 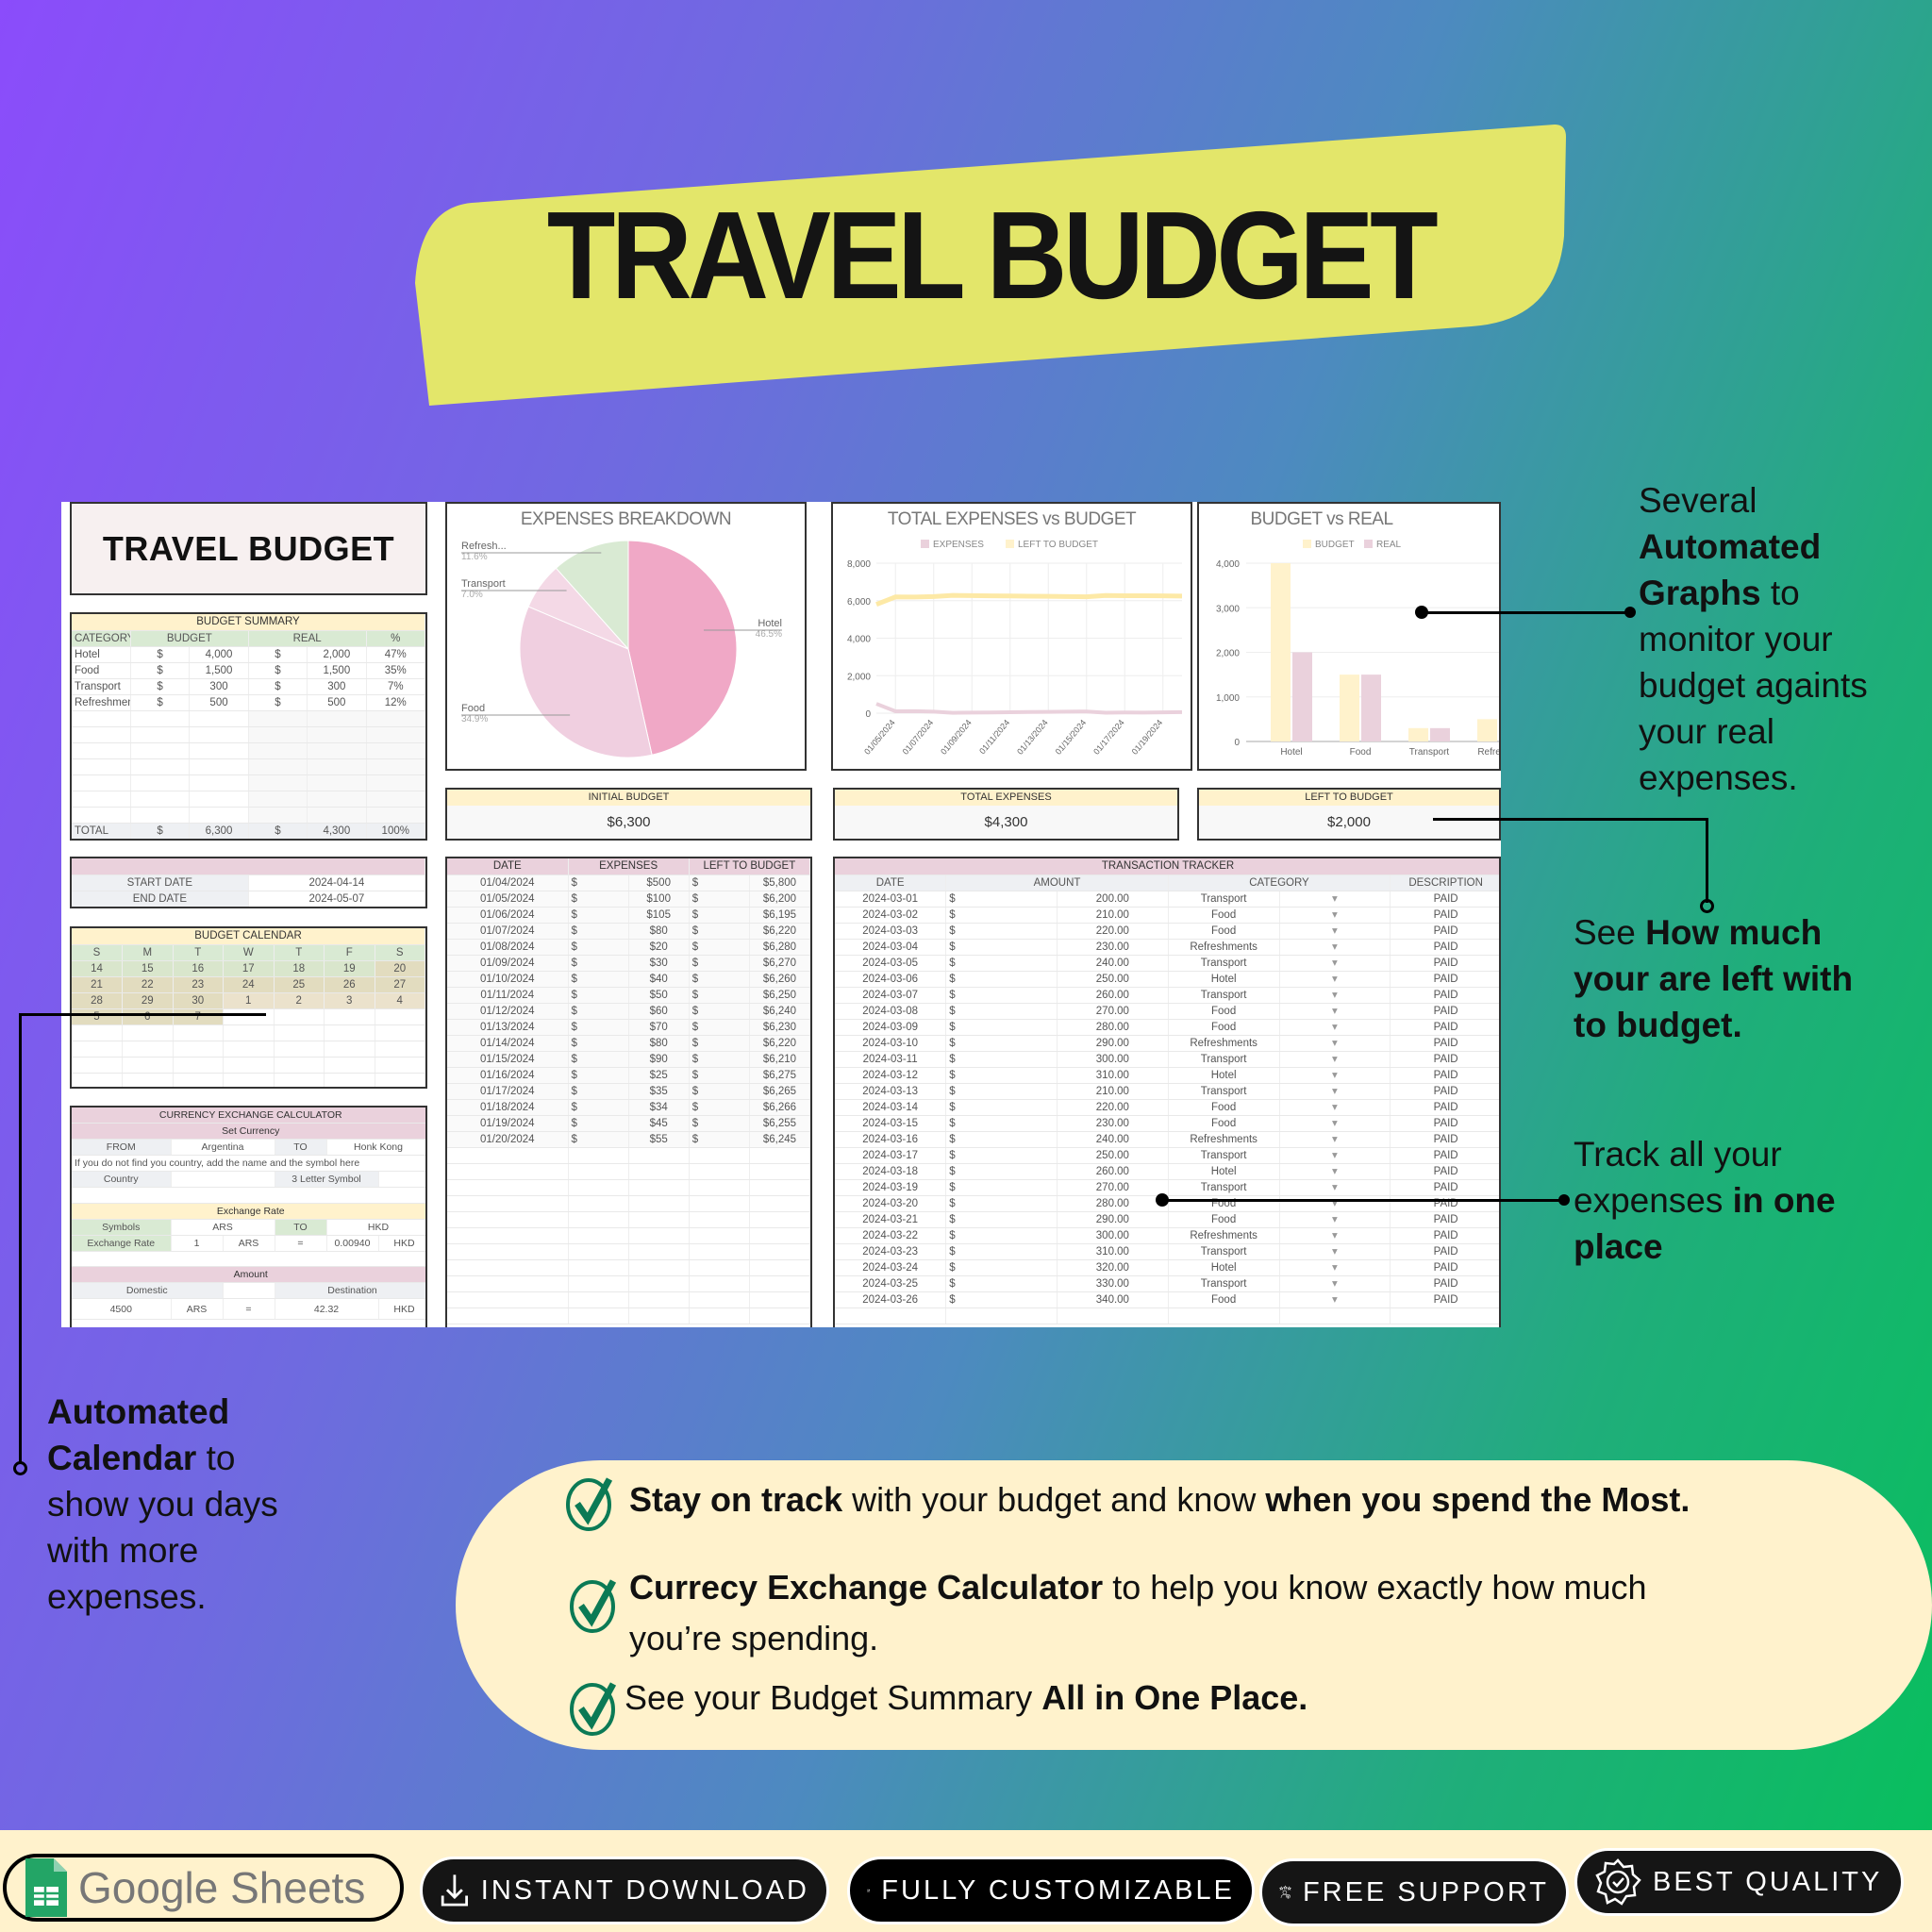 I want to click on cell: 01/19/2024, so click(x=508, y=1123).